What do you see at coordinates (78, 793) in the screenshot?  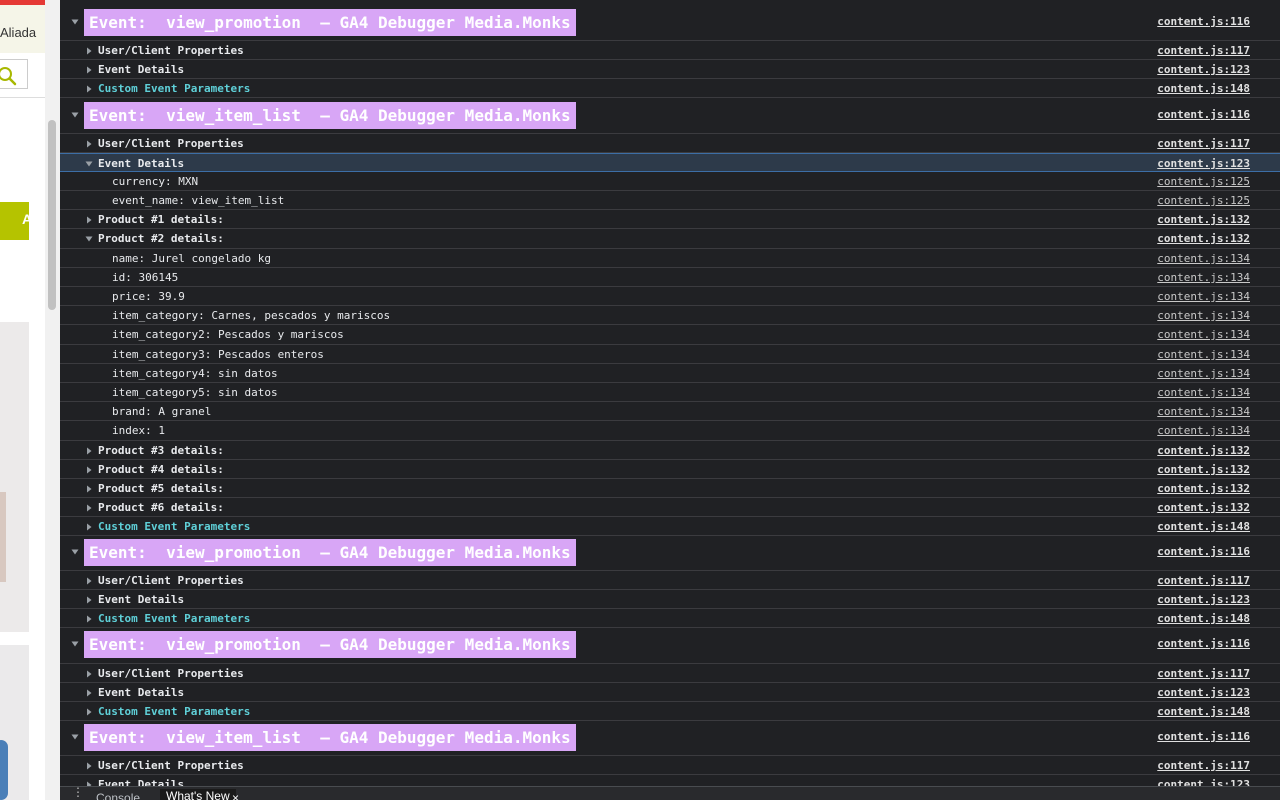 I see `drawer-menu-icon: ⋮` at bounding box center [78, 793].